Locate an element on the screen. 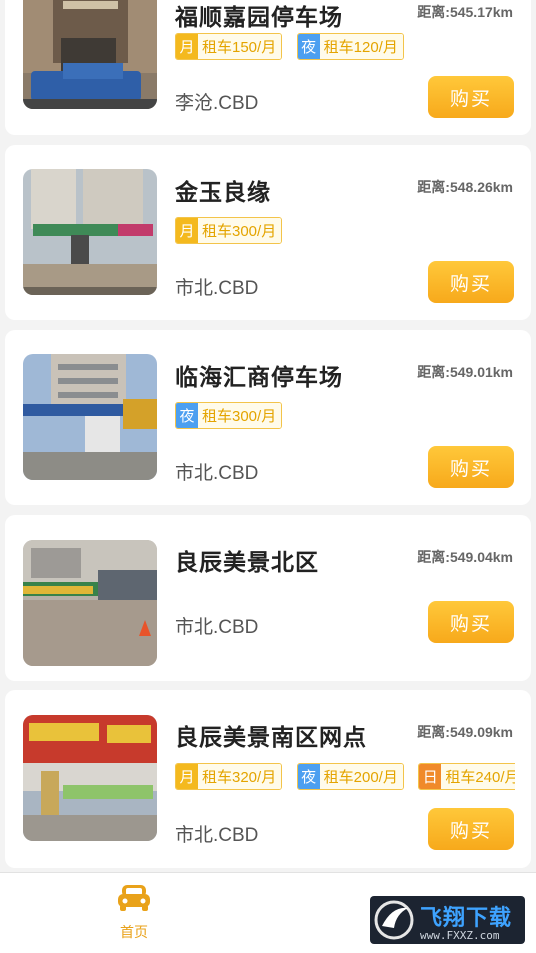 This screenshot has height=953, width=536. parking-name: 福顺嘉园停车场 is located at coordinates (259, 17).